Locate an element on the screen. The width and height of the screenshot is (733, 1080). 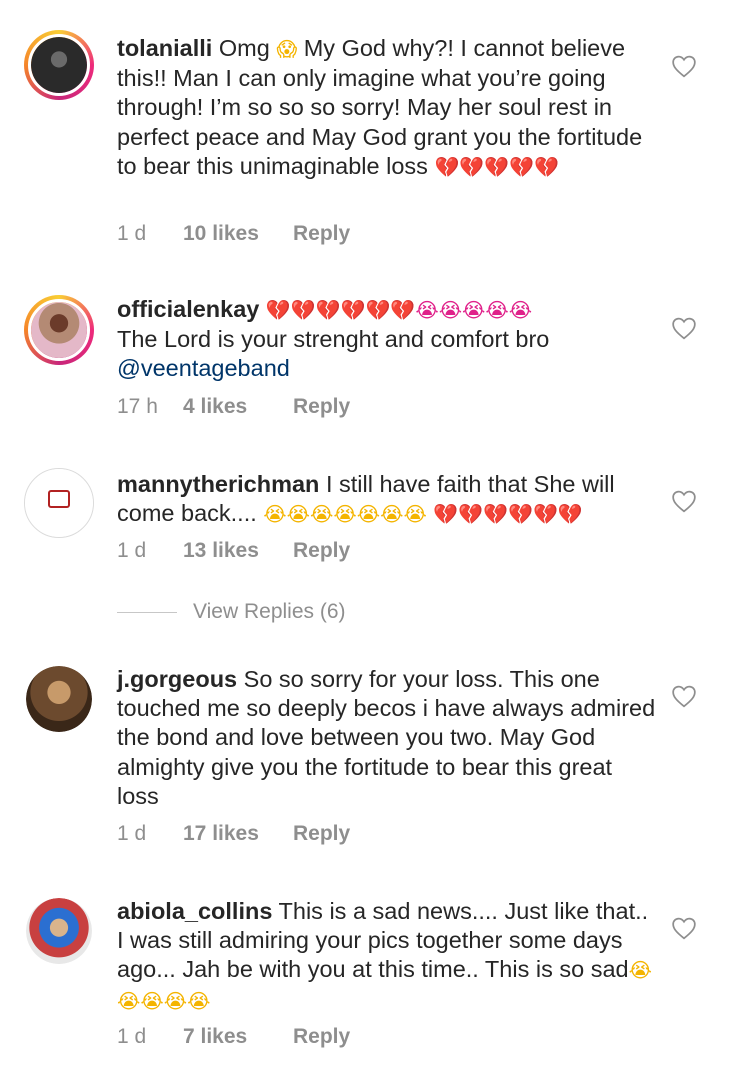
comment-text: Omg is located at coordinates (247, 48).